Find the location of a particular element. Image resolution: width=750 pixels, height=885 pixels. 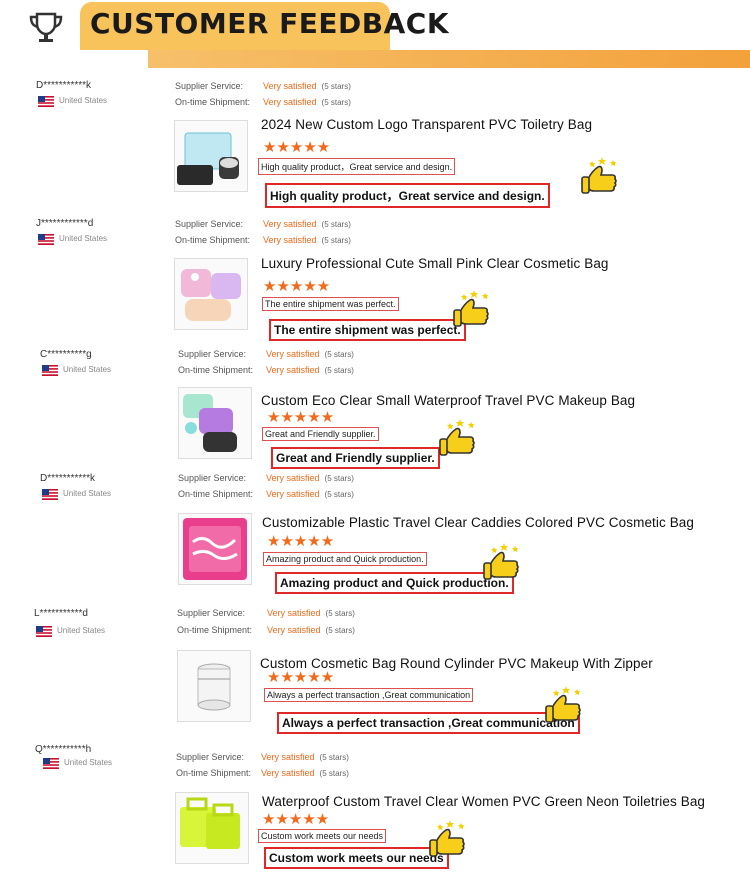

user-name: C**********g is located at coordinates (66, 354).